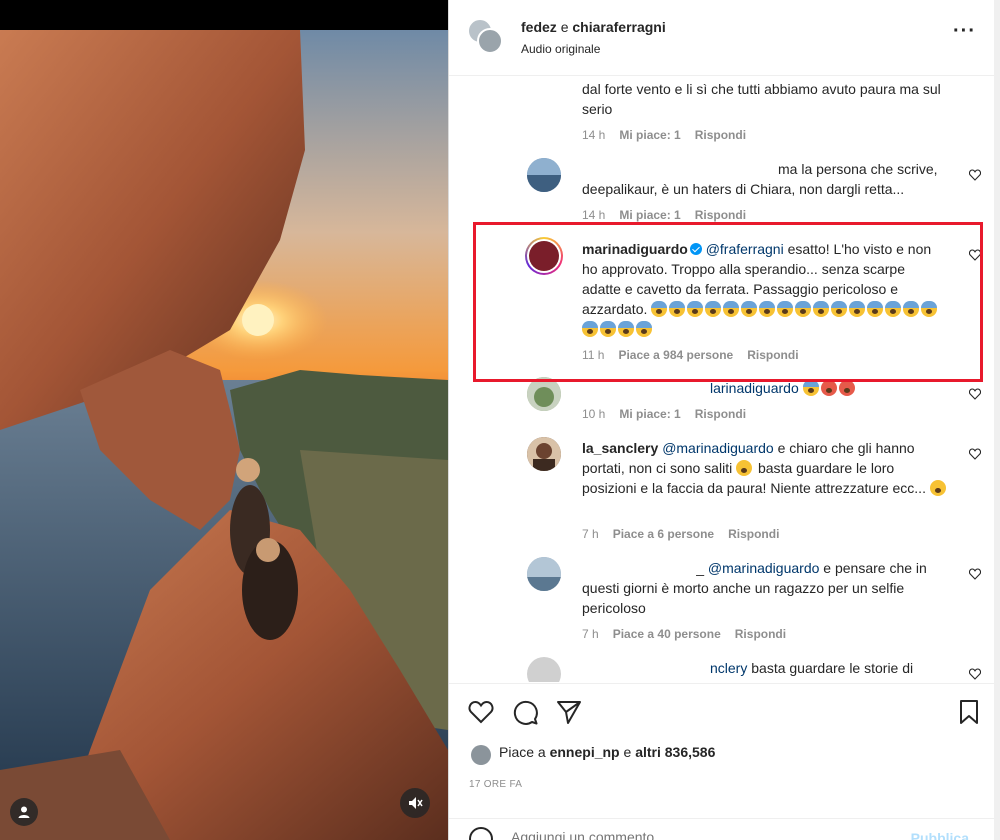  What do you see at coordinates (486, 37) in the screenshot?
I see `author-avatars` at bounding box center [486, 37].